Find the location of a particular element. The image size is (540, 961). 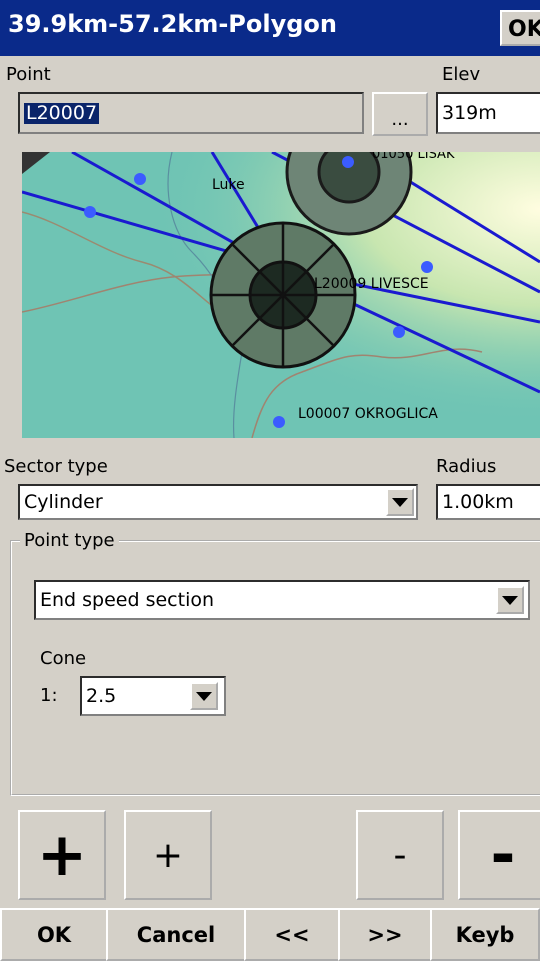

increase-small-button: + is located at coordinates (168, 855).